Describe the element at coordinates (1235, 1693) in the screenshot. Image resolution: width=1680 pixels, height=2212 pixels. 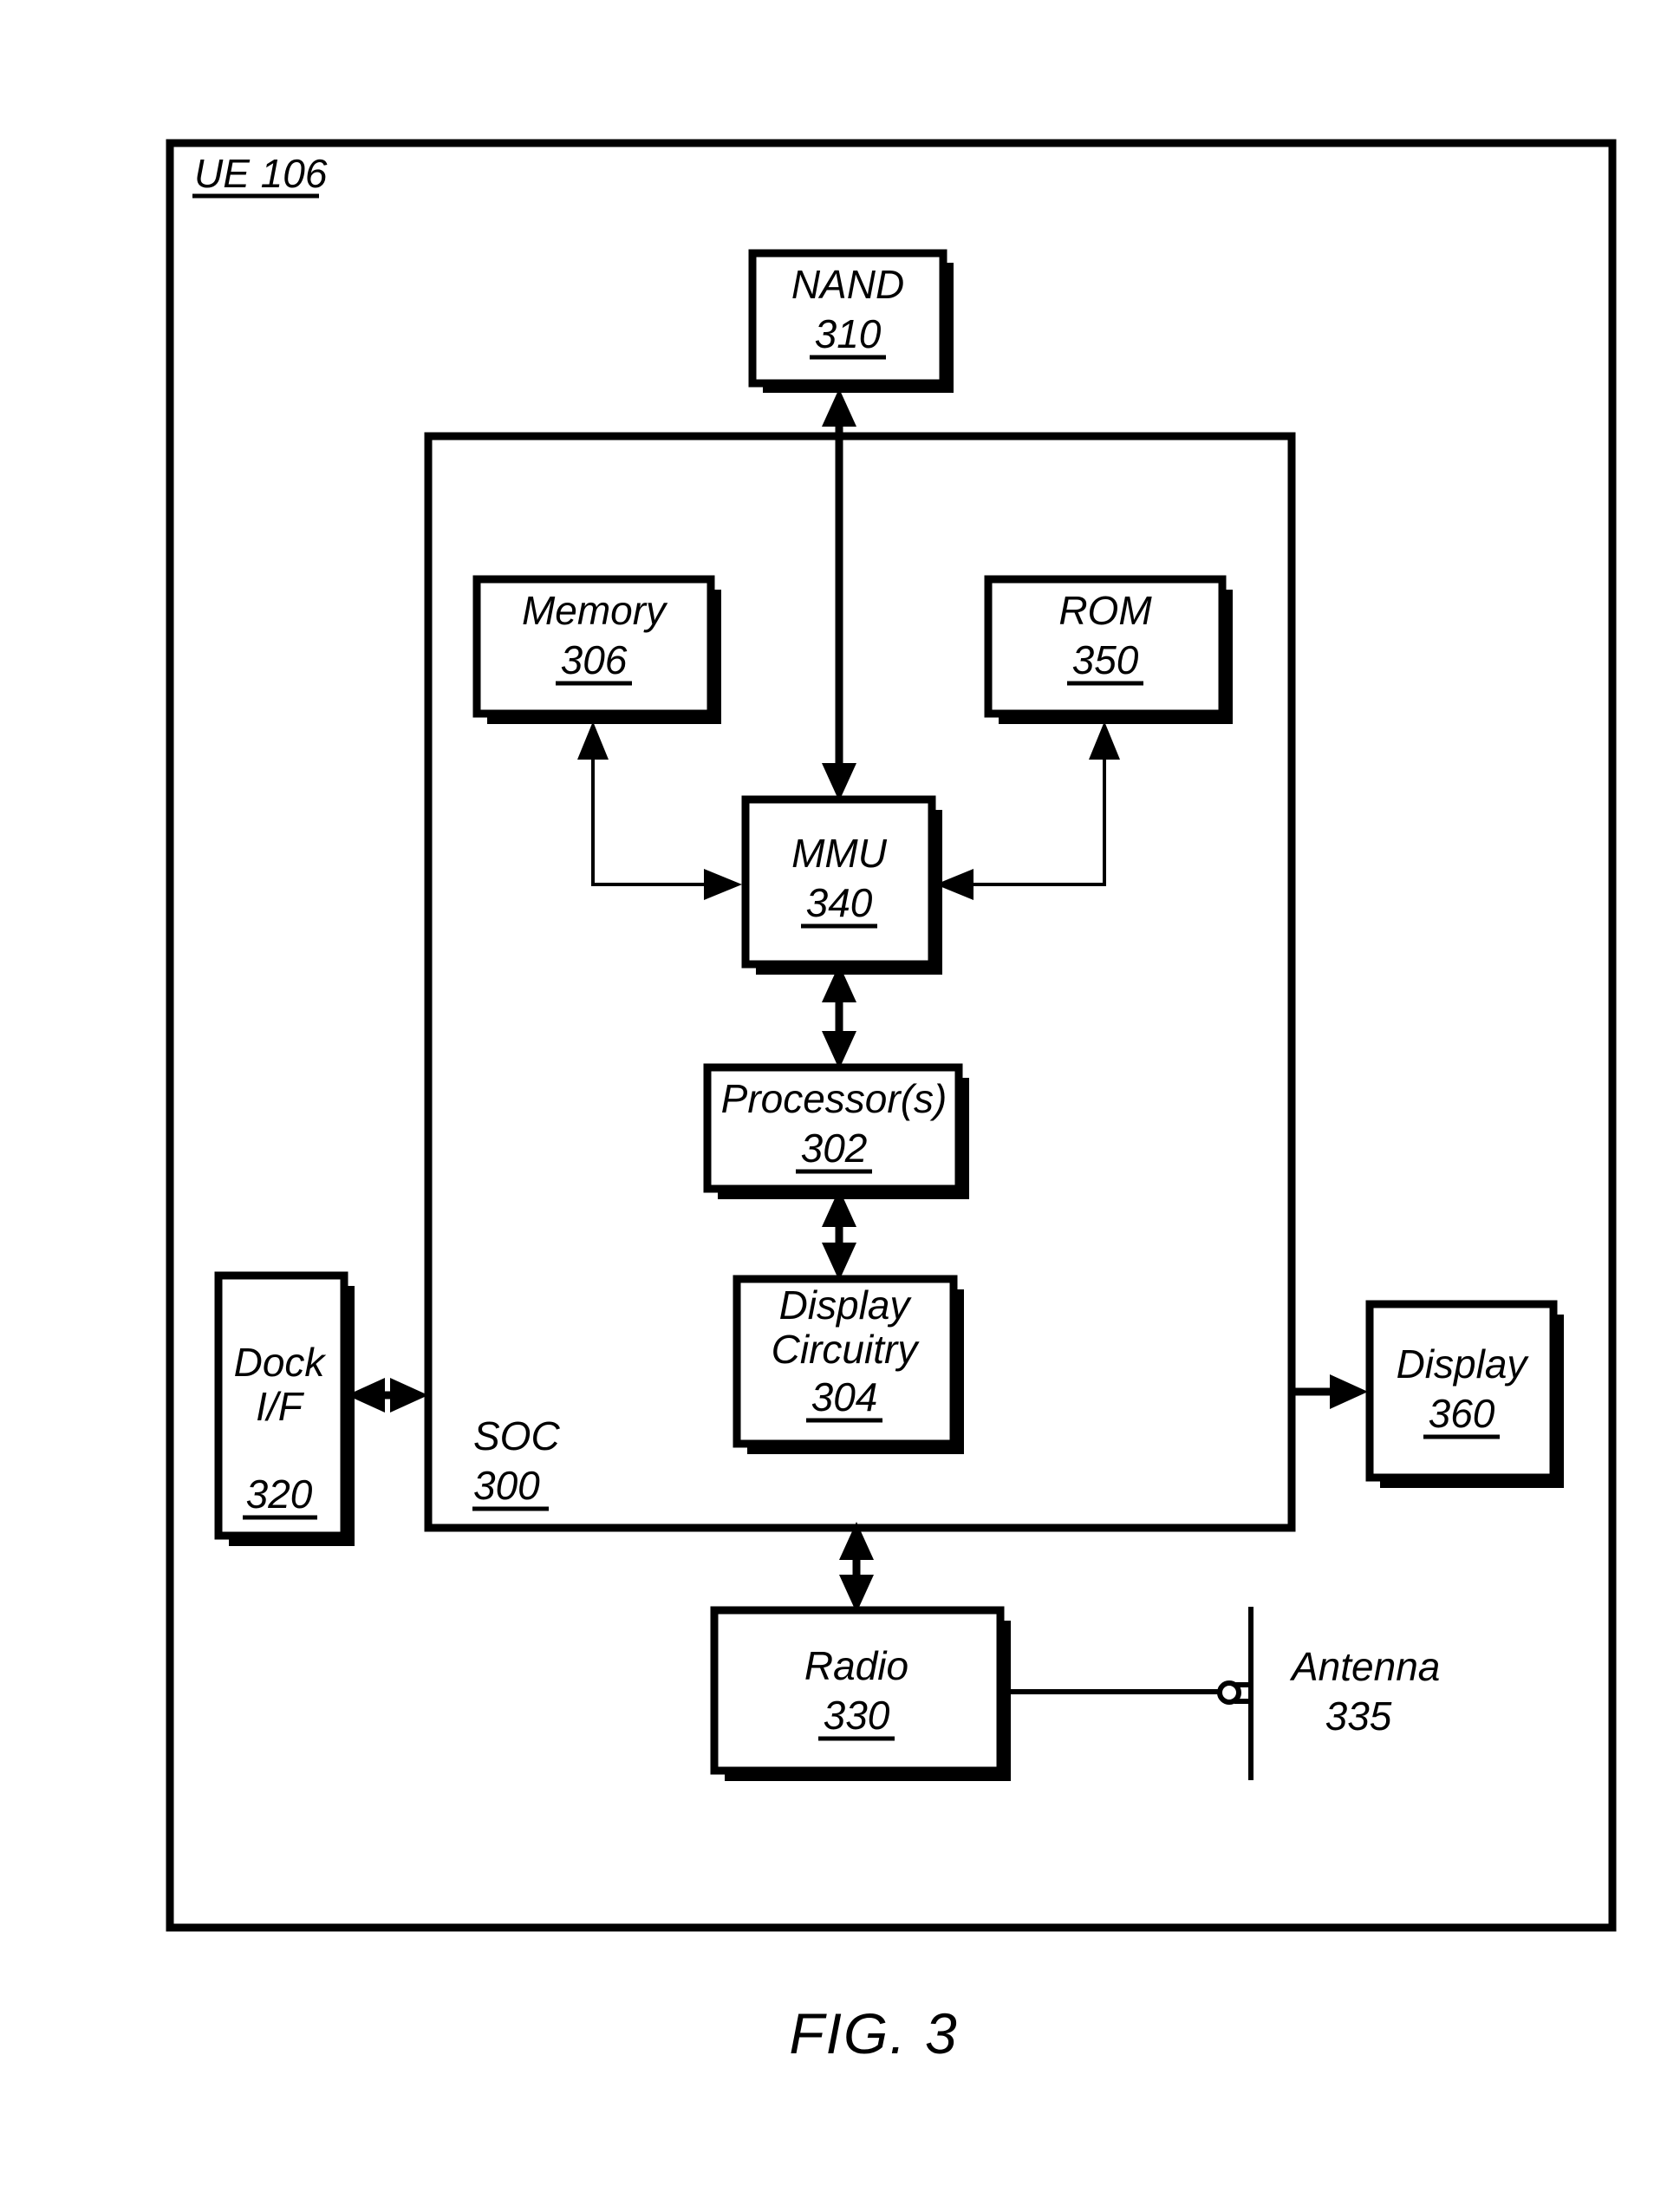
I see `antenna-icon` at that location.